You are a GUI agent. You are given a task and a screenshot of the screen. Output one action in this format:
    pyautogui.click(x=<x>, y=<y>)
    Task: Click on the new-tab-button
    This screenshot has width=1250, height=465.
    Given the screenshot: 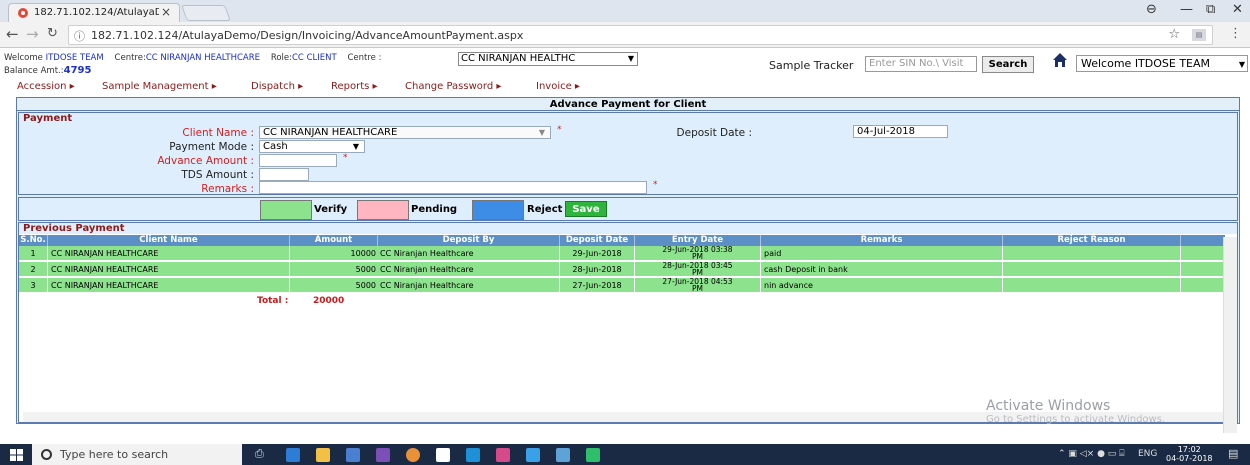 What is the action you would take?
    pyautogui.click(x=206, y=13)
    